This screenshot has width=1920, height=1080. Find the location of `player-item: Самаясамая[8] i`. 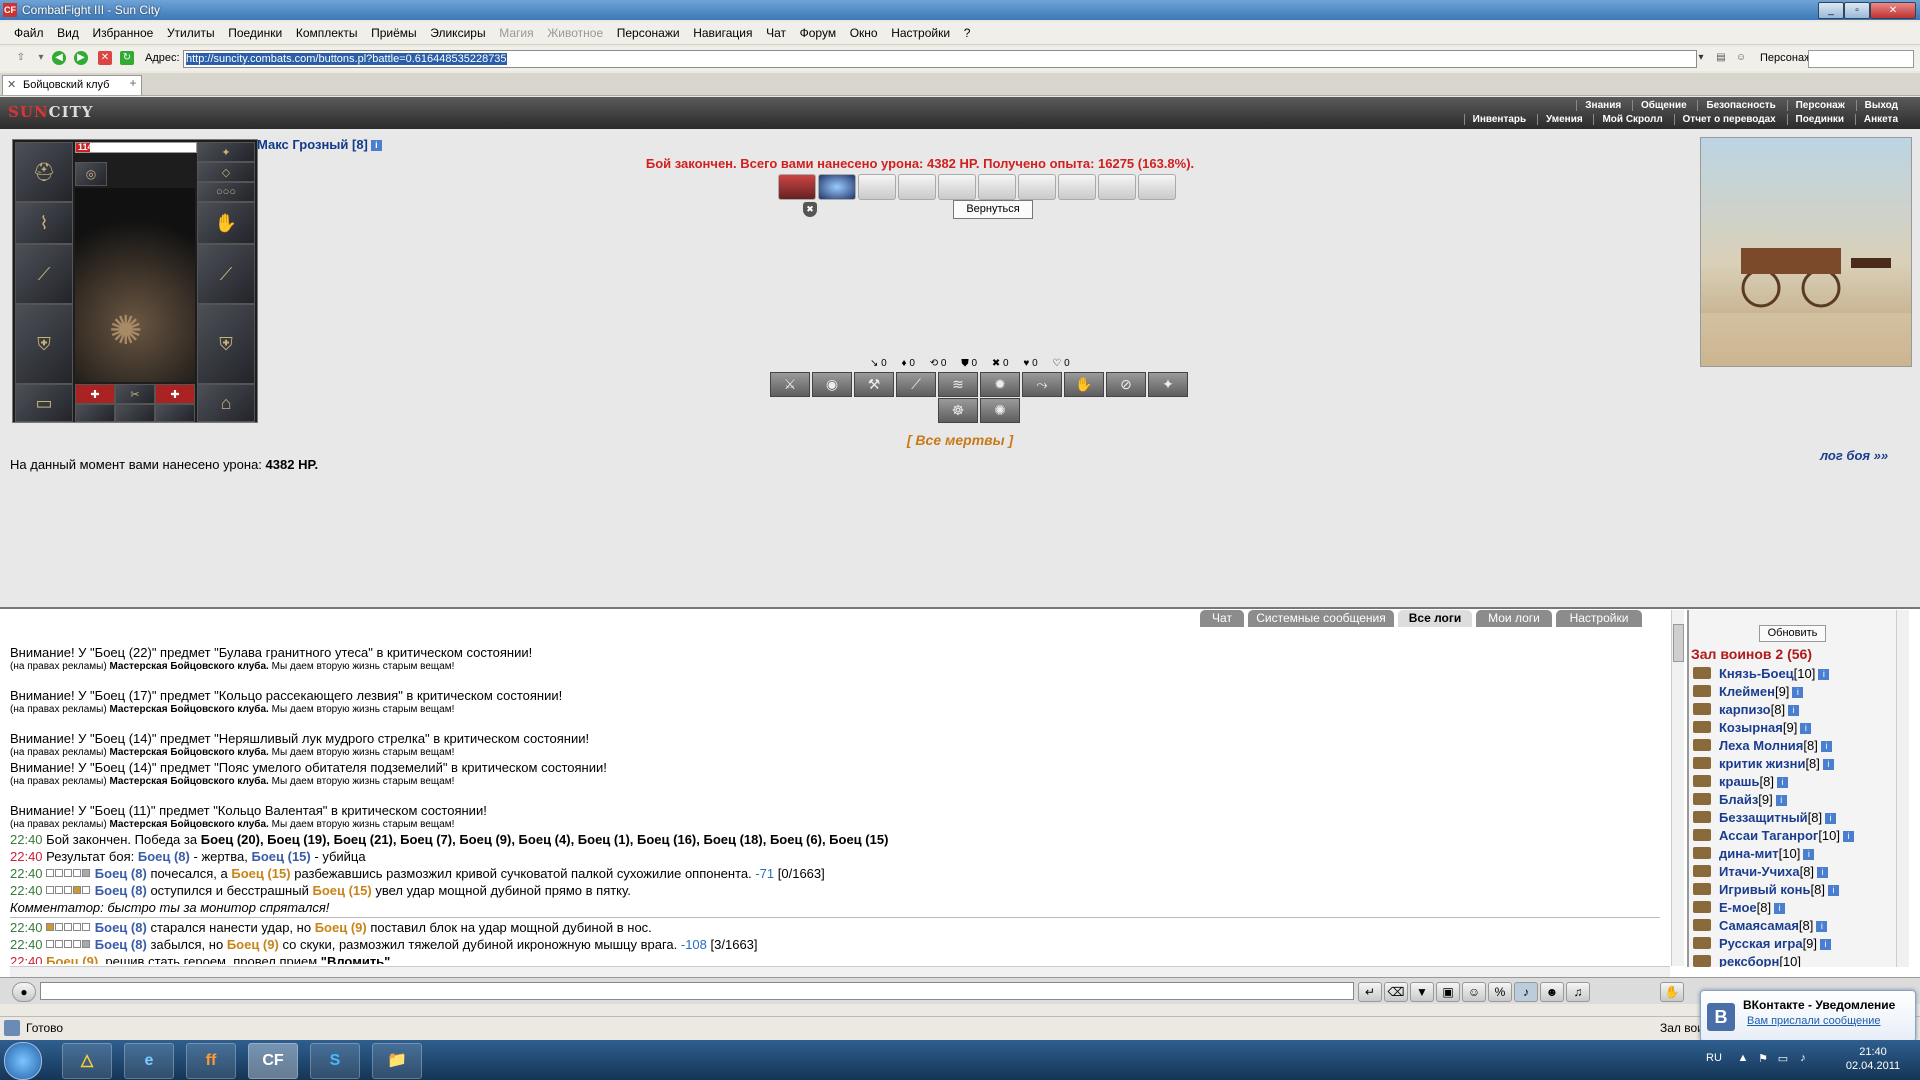

player-item: Самаясамая[8] i is located at coordinates (1773, 927).